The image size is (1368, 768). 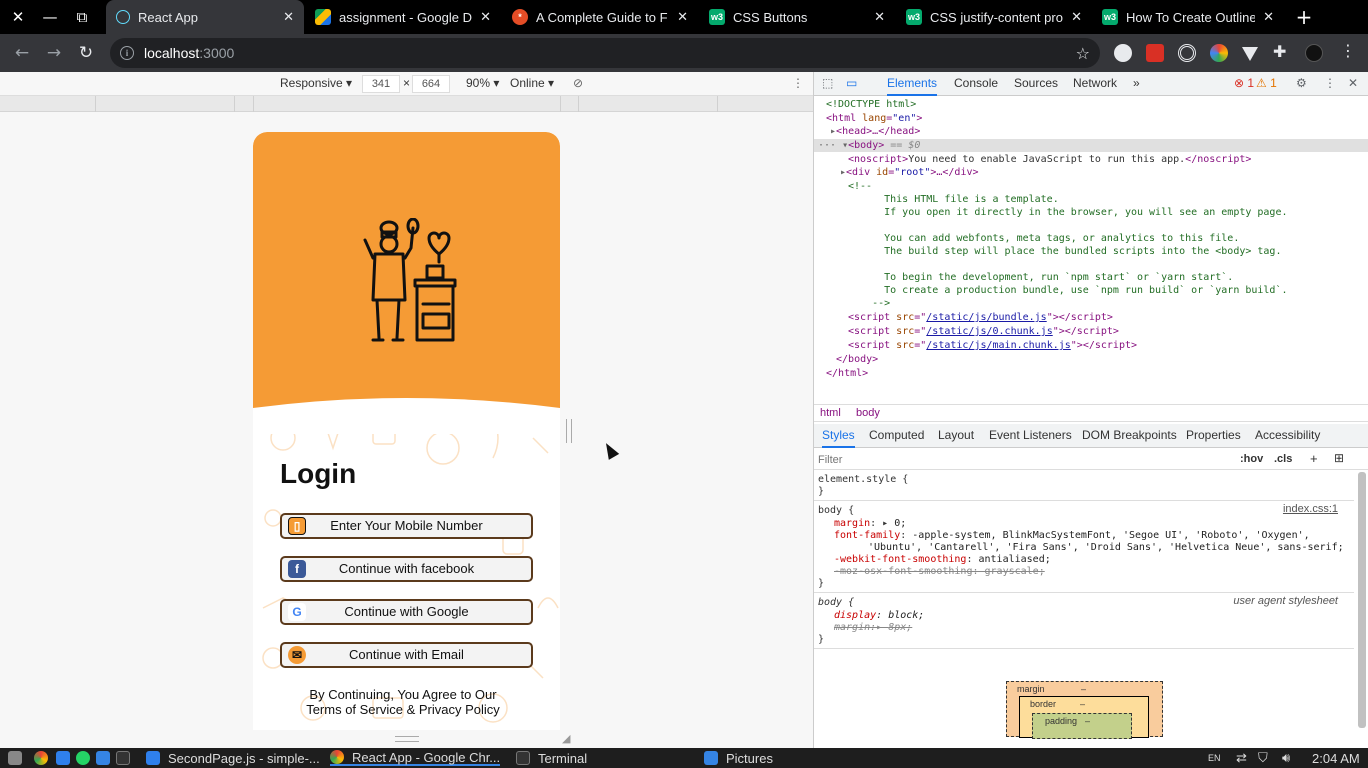 I want to click on window-minimize-icon: —, so click(x=50, y=17).